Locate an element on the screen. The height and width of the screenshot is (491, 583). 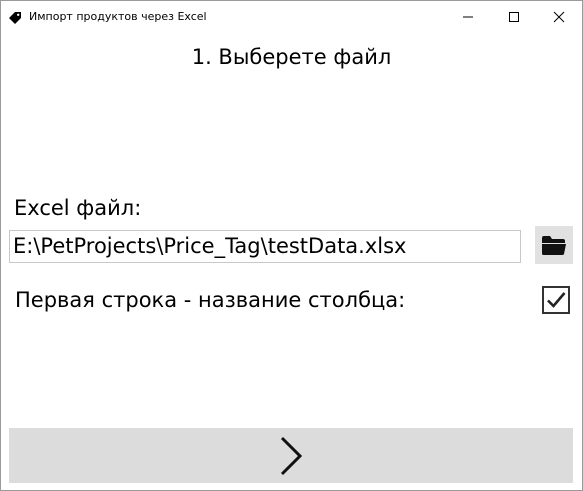
file-path-input: E:\PetProjects\Price_Tag\testData.xlsx is located at coordinates (265, 246).